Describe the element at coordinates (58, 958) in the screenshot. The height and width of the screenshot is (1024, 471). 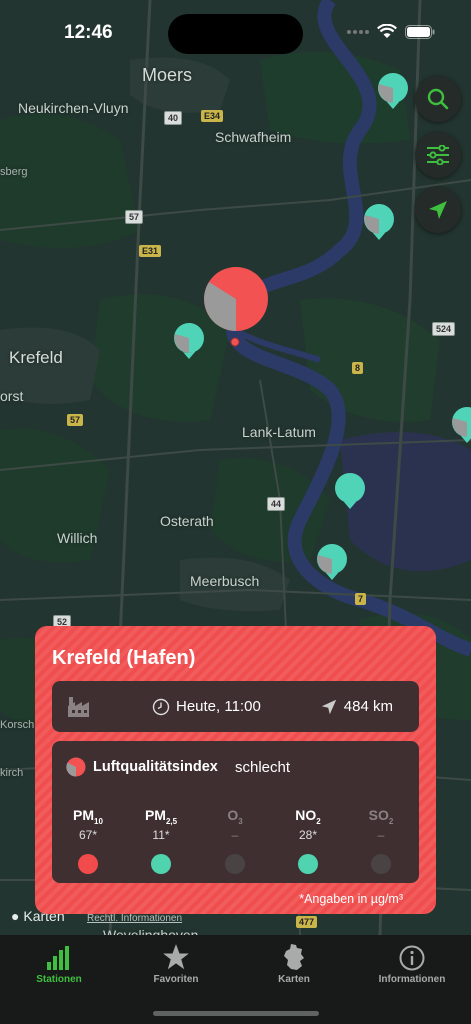
I see `bar-chart-icon` at that location.